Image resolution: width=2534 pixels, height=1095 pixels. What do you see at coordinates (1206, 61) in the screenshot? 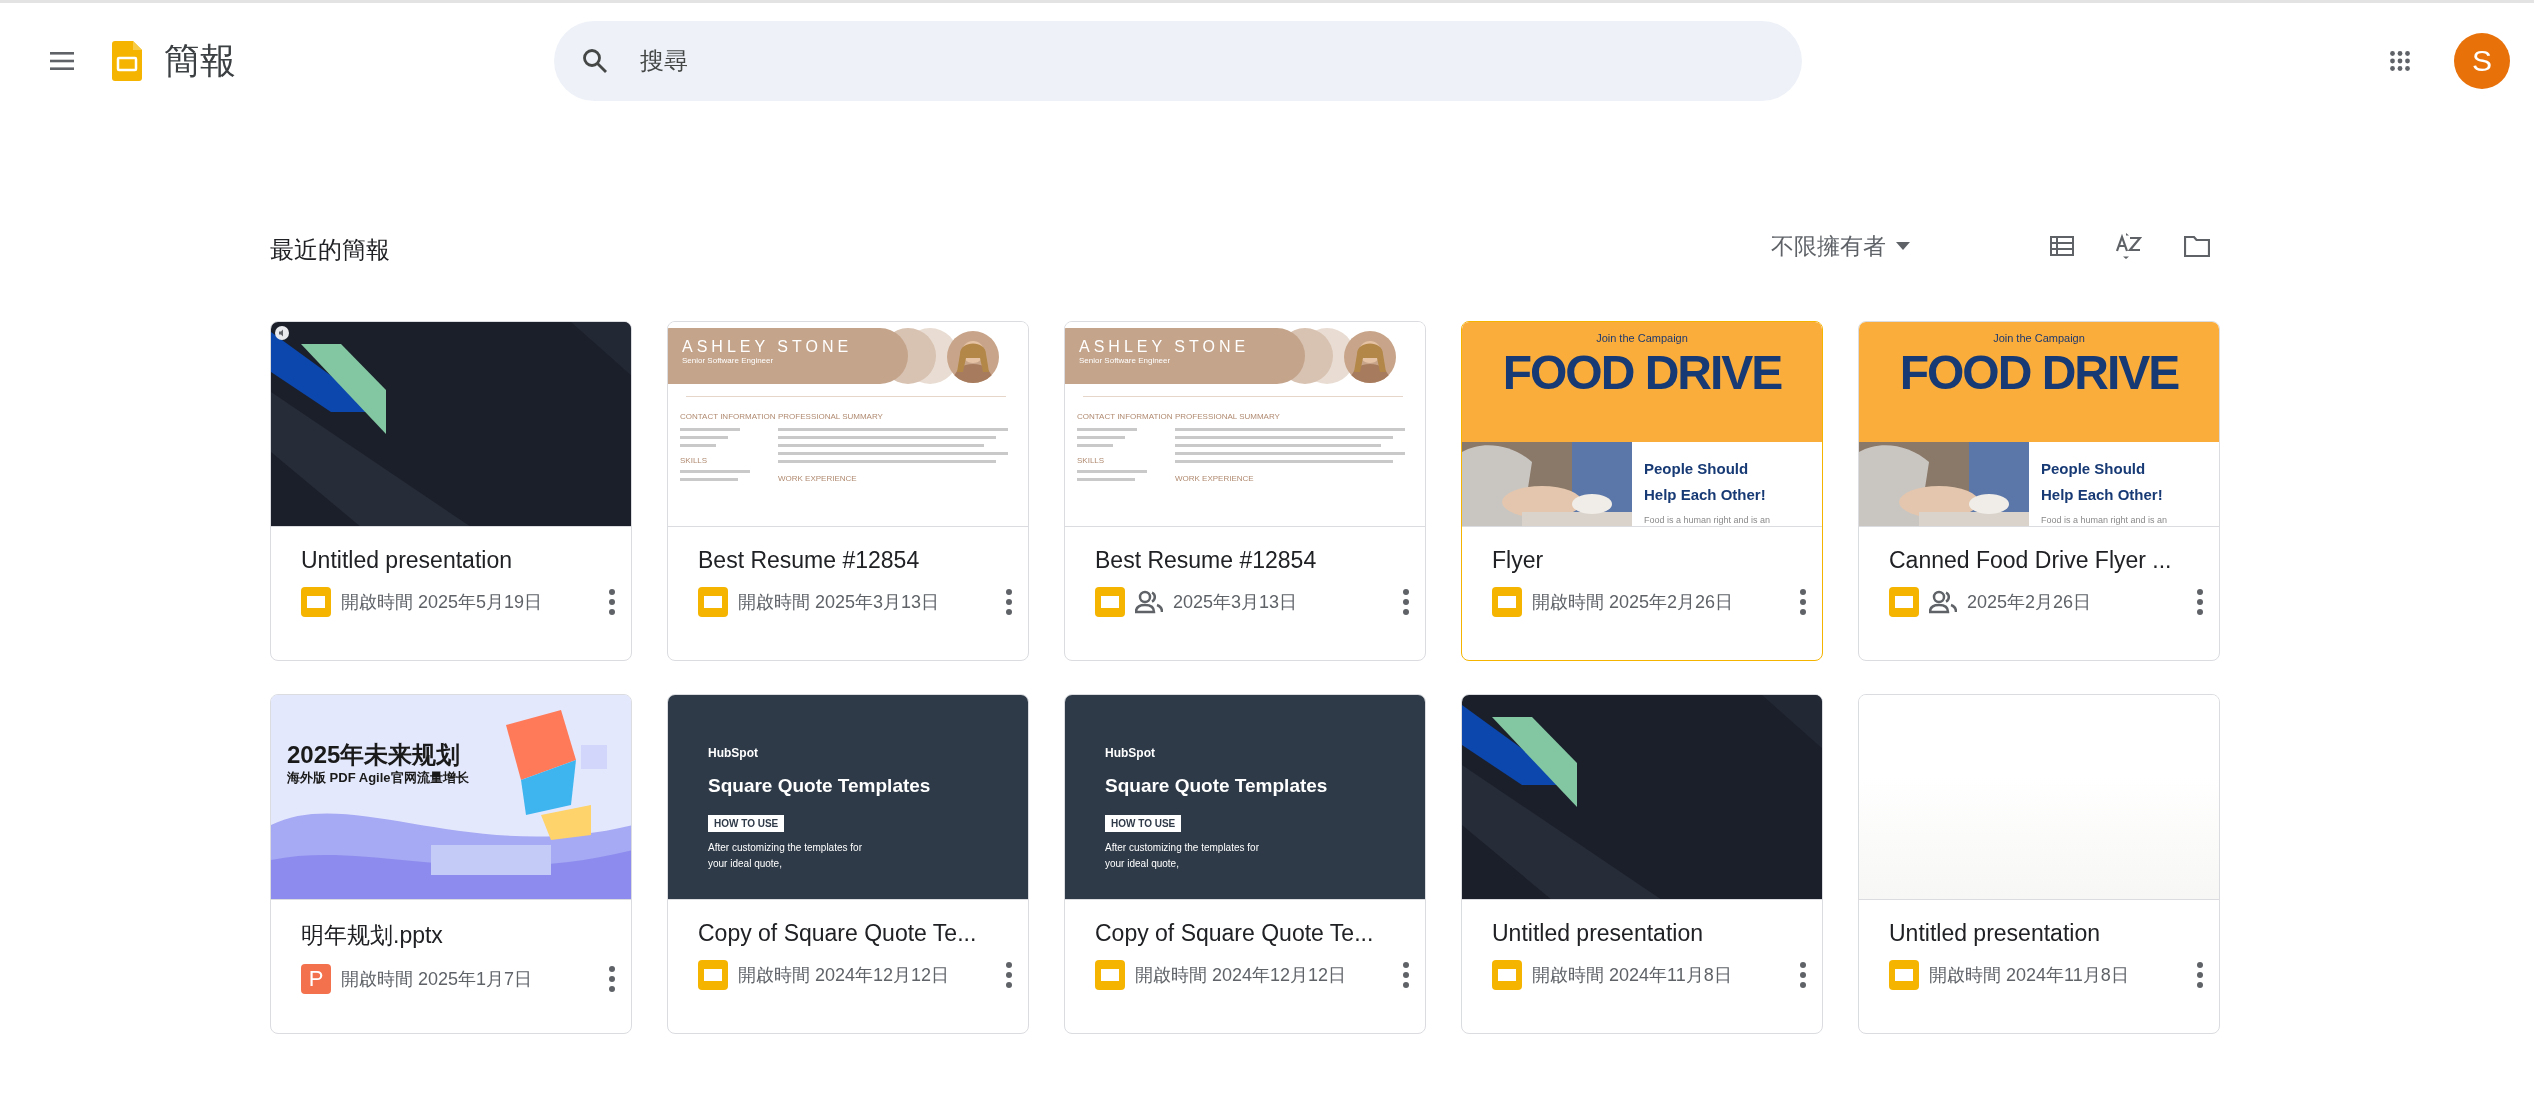
I see `search-input: 搜尋` at bounding box center [1206, 61].